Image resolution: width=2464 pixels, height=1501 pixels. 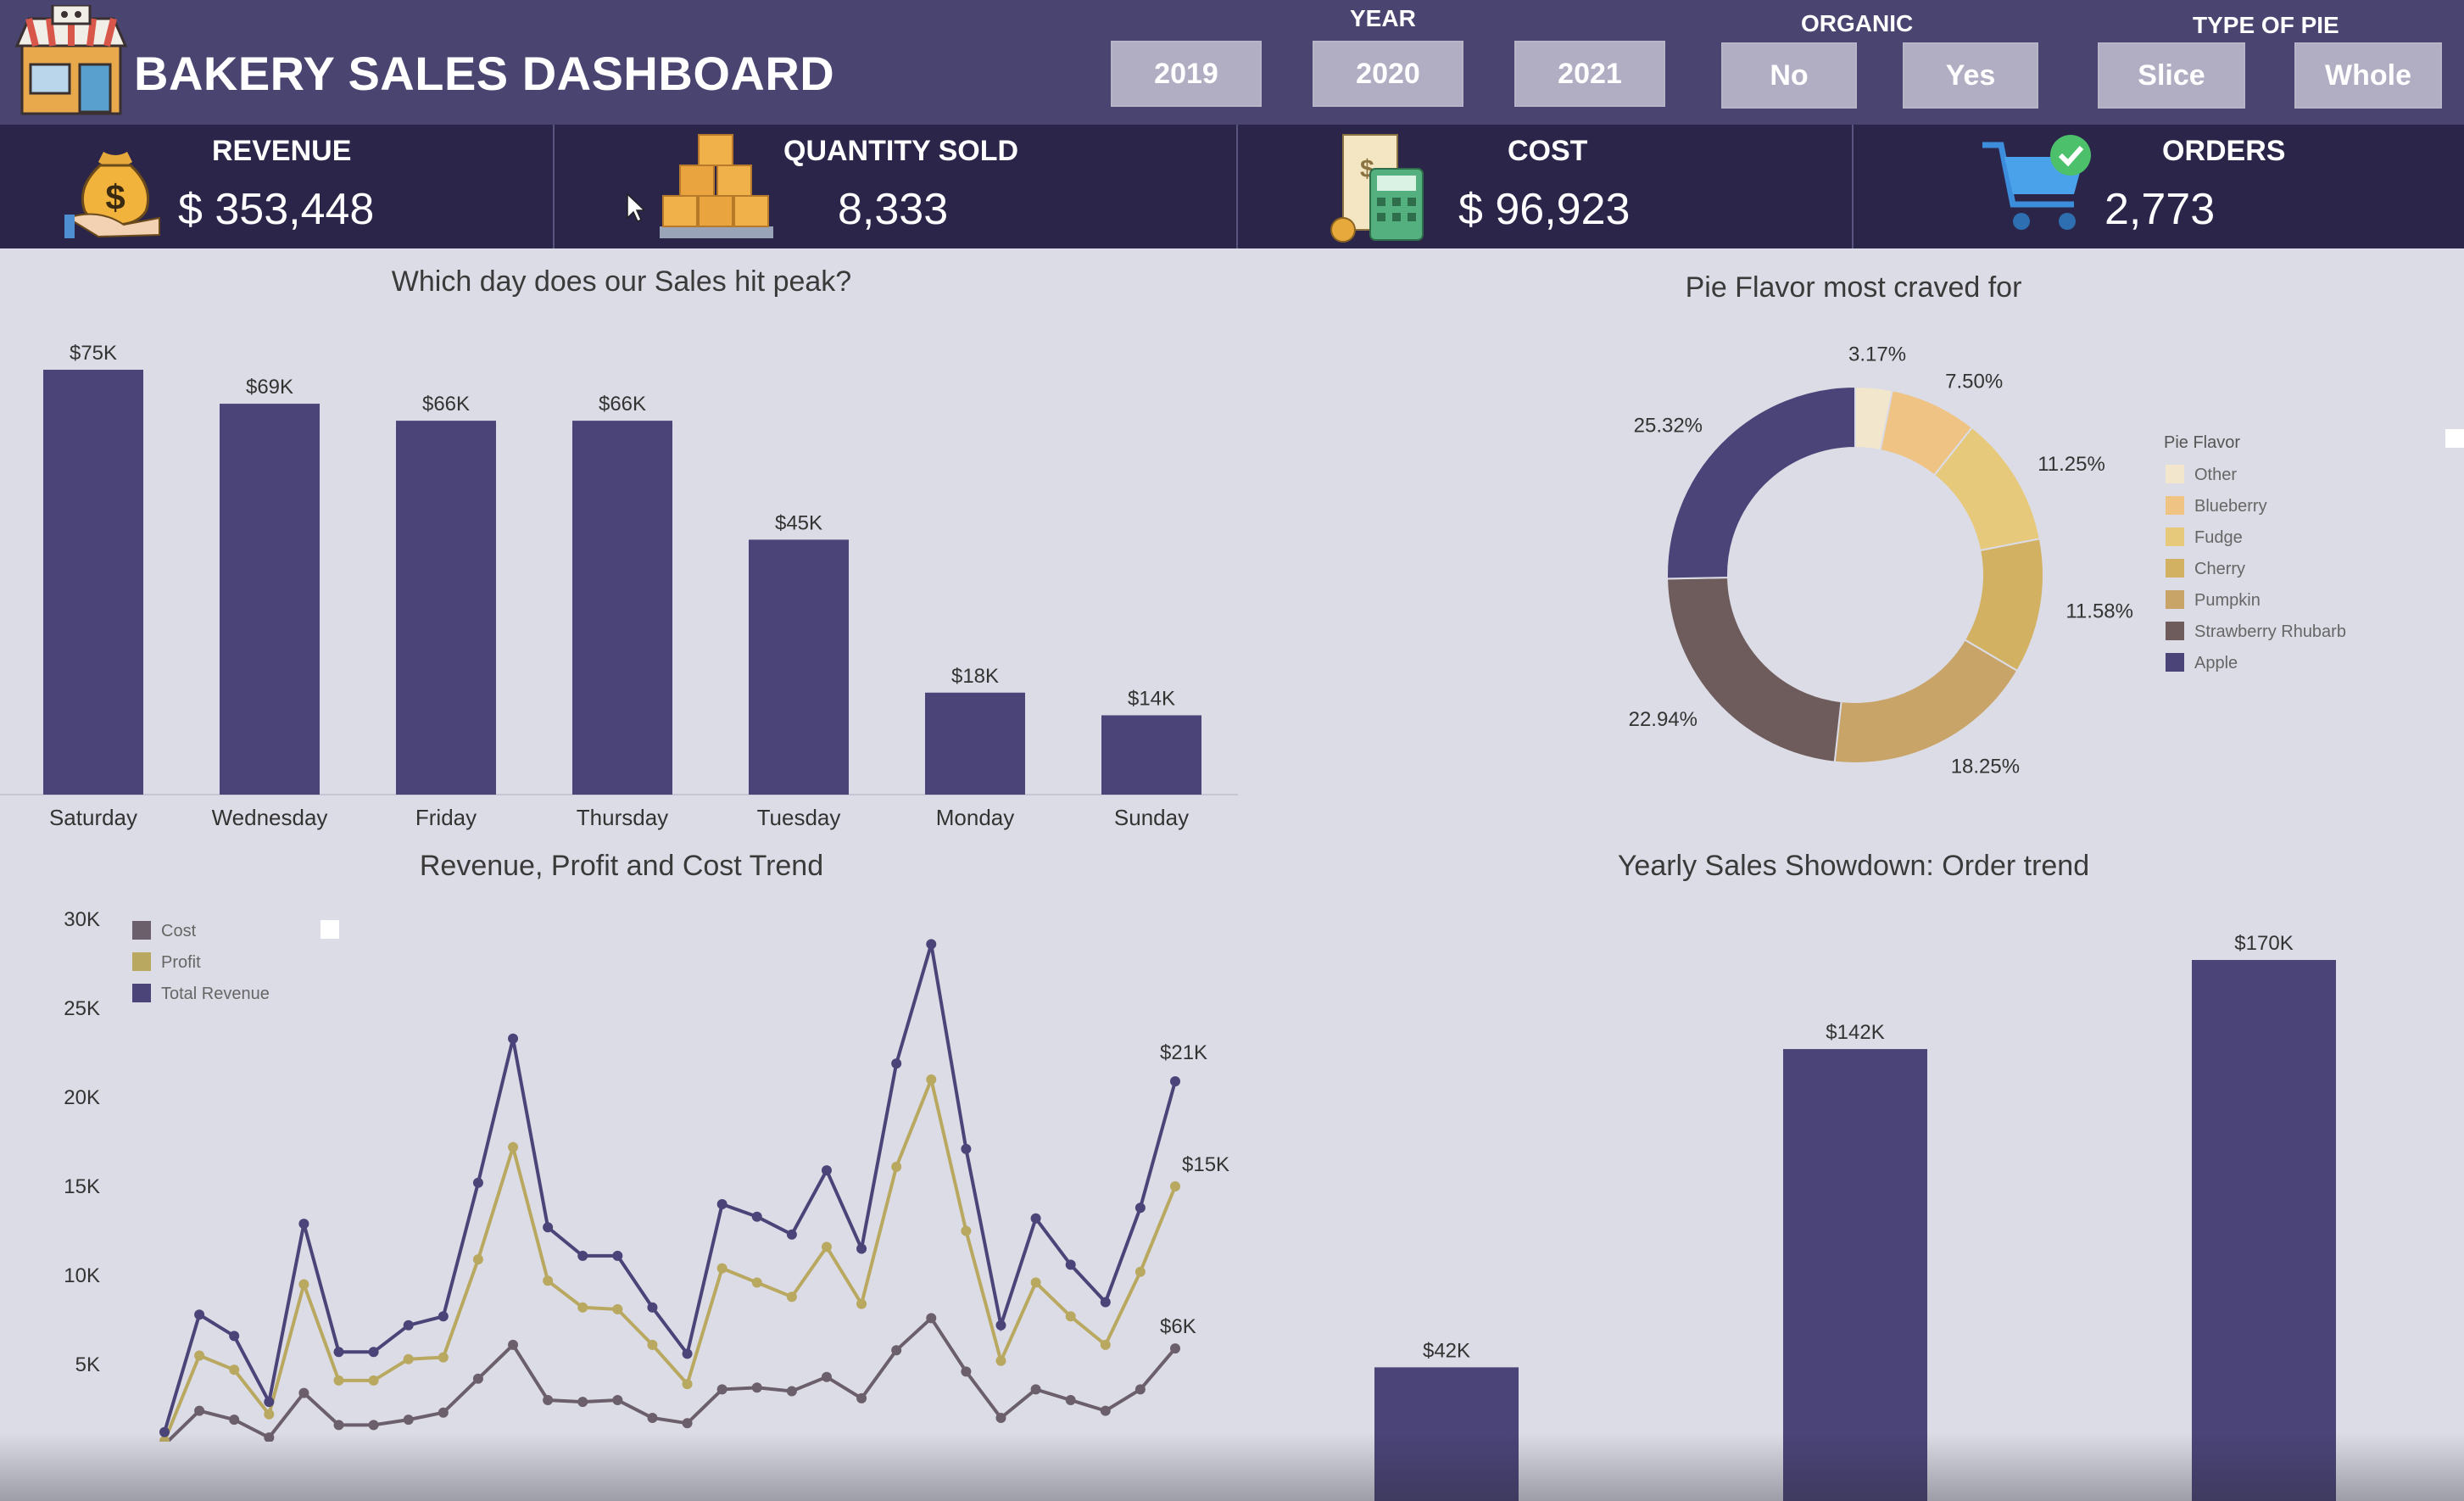 I want to click on legend-scroll-marker, so click(x=330, y=929).